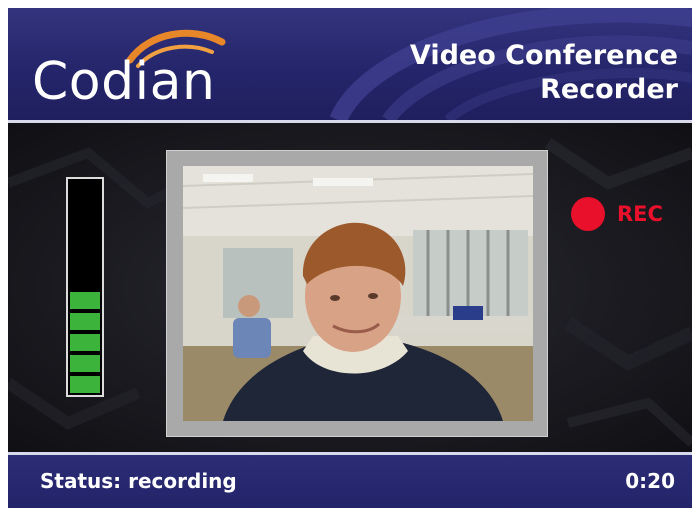 This screenshot has height=516, width=700. Describe the element at coordinates (543, 55) in the screenshot. I see `app-title-line1: Video Conference` at that location.